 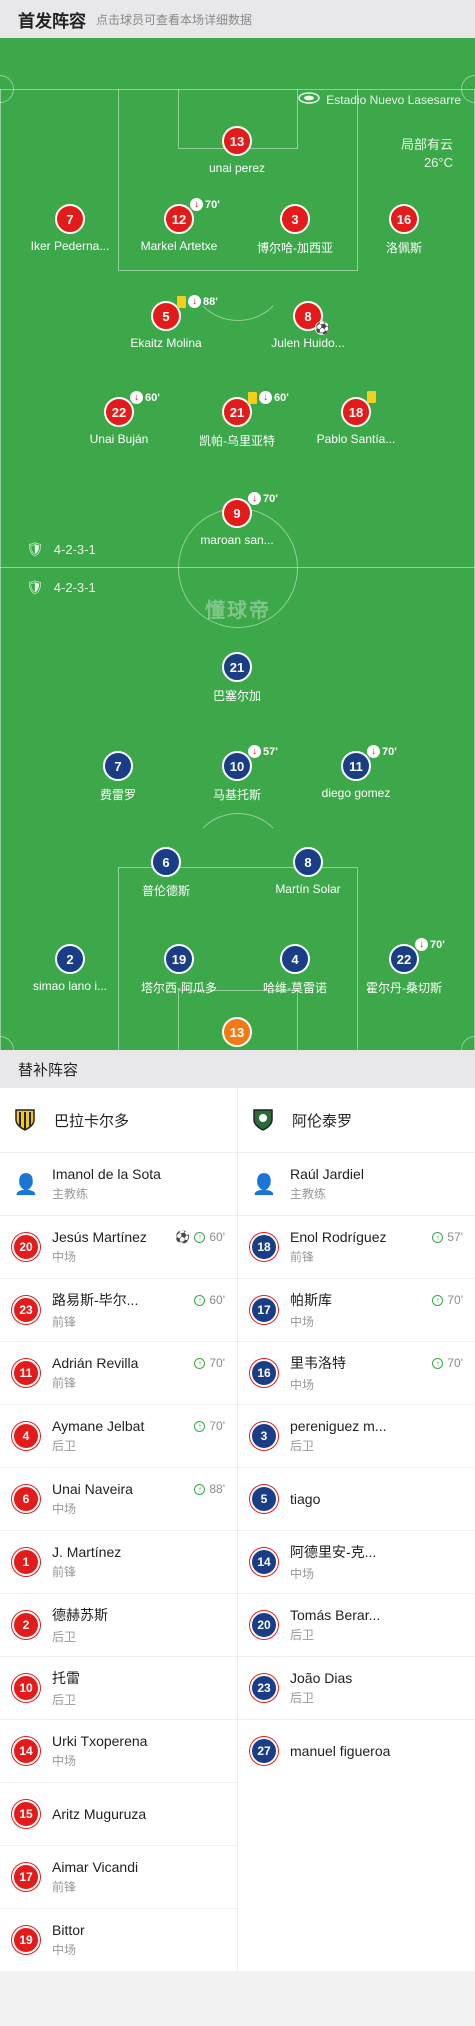 What do you see at coordinates (74, 587) in the screenshot?
I see `away-formation-label: 4-2-3-1` at bounding box center [74, 587].